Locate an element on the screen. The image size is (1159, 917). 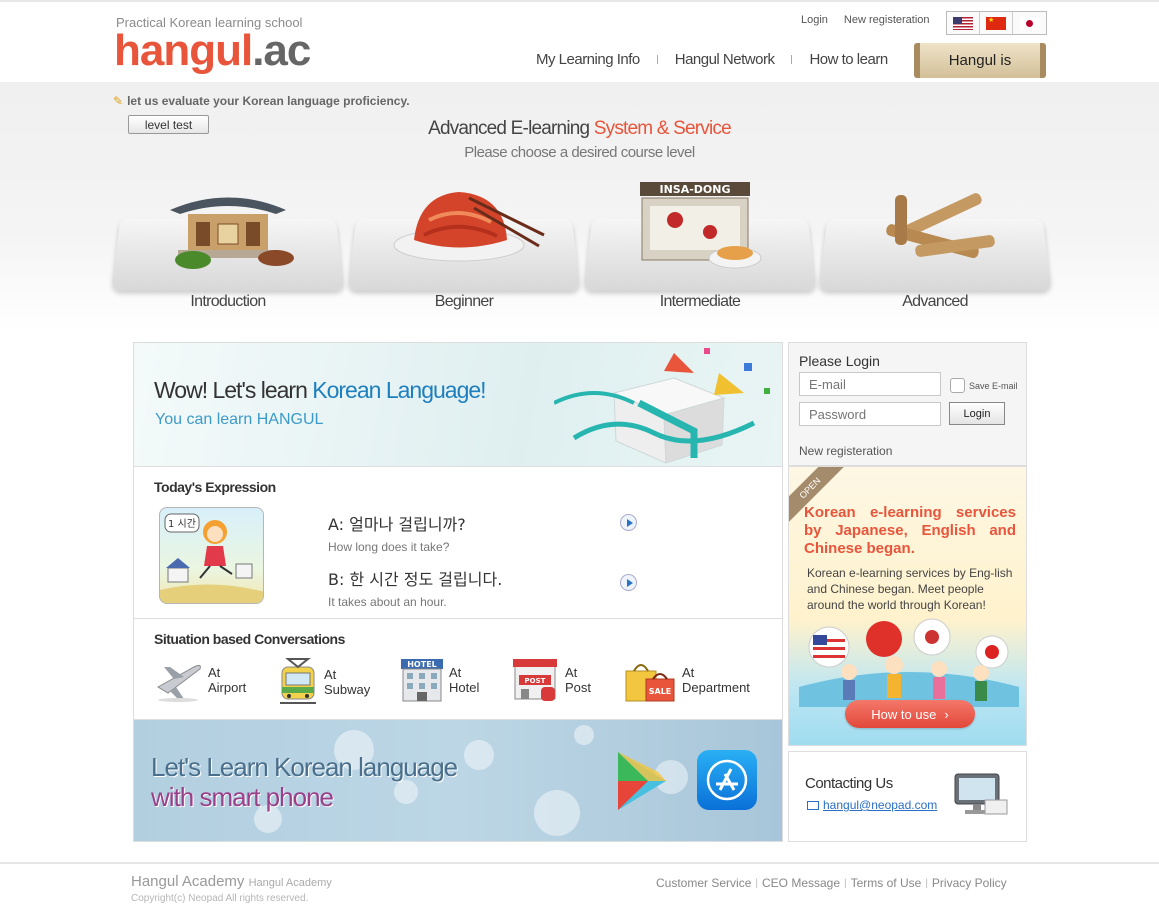
top-links: Login New registeration is located at coordinates (865, 20).